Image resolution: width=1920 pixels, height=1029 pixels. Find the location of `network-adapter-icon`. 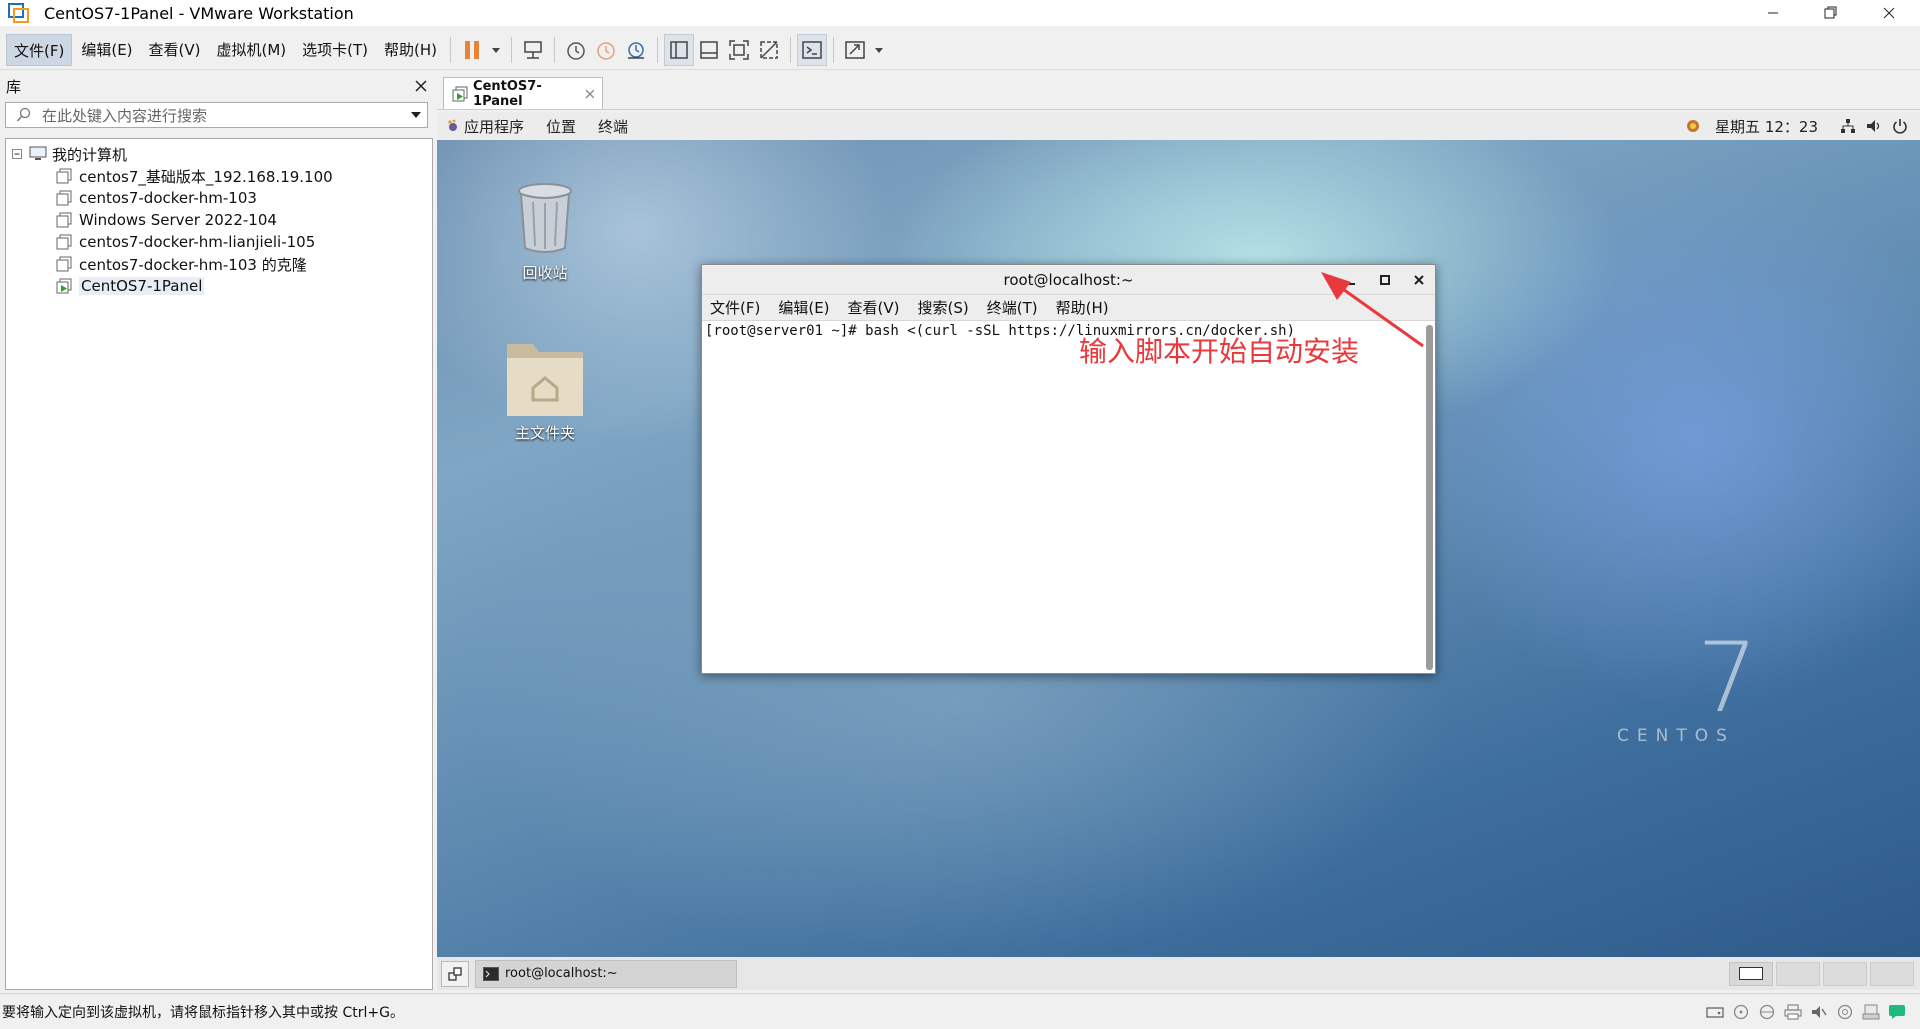

network-adapter-icon is located at coordinates (1767, 1012).